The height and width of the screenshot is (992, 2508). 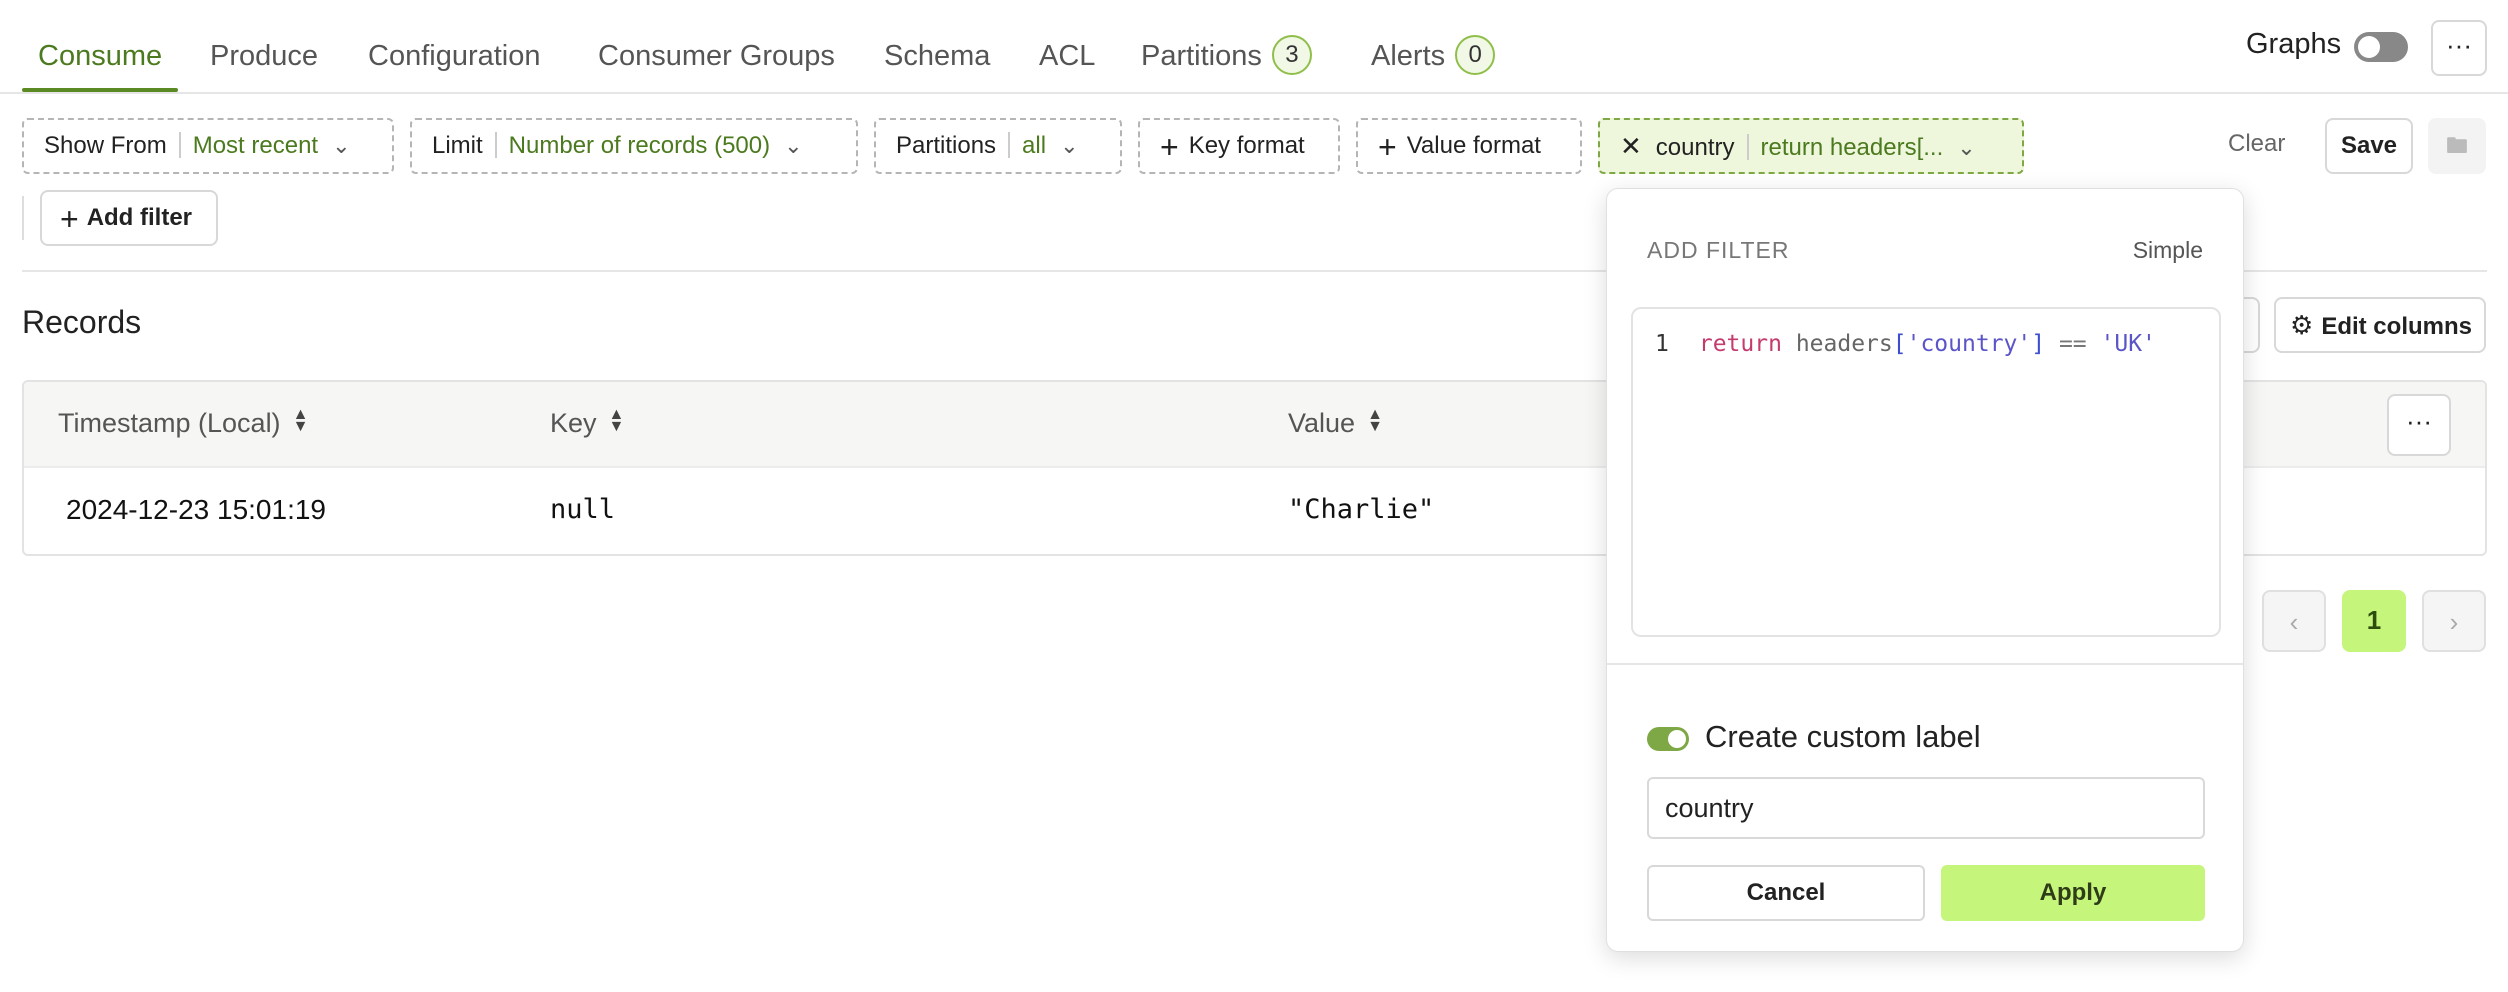 What do you see at coordinates (2396, 326) in the screenshot?
I see `edit-columns-label: Edit columns` at bounding box center [2396, 326].